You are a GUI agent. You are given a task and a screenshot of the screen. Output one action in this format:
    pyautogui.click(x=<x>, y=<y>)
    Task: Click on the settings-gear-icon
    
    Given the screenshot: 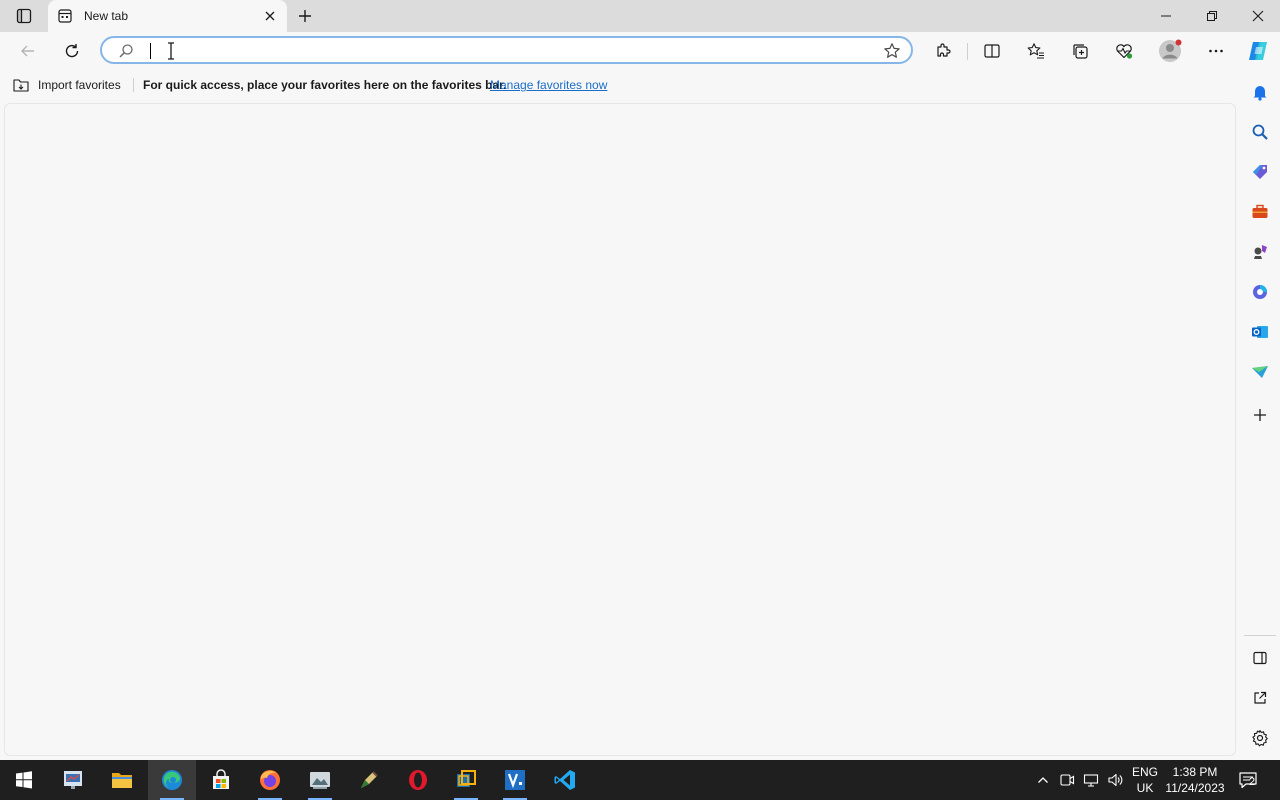 What is the action you would take?
    pyautogui.click(x=1260, y=738)
    